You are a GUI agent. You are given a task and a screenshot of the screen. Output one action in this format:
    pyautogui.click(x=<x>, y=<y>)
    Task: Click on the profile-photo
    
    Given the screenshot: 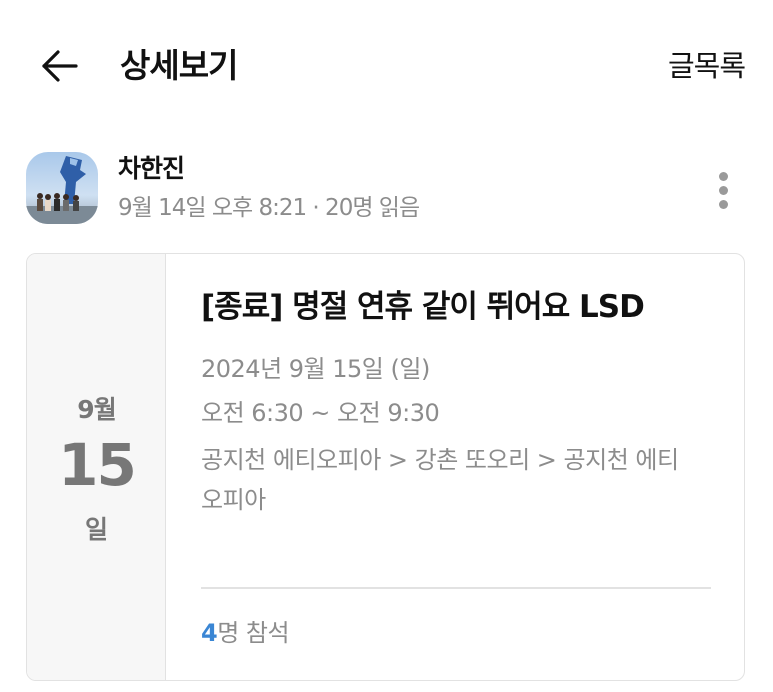 What is the action you would take?
    pyautogui.click(x=62, y=188)
    